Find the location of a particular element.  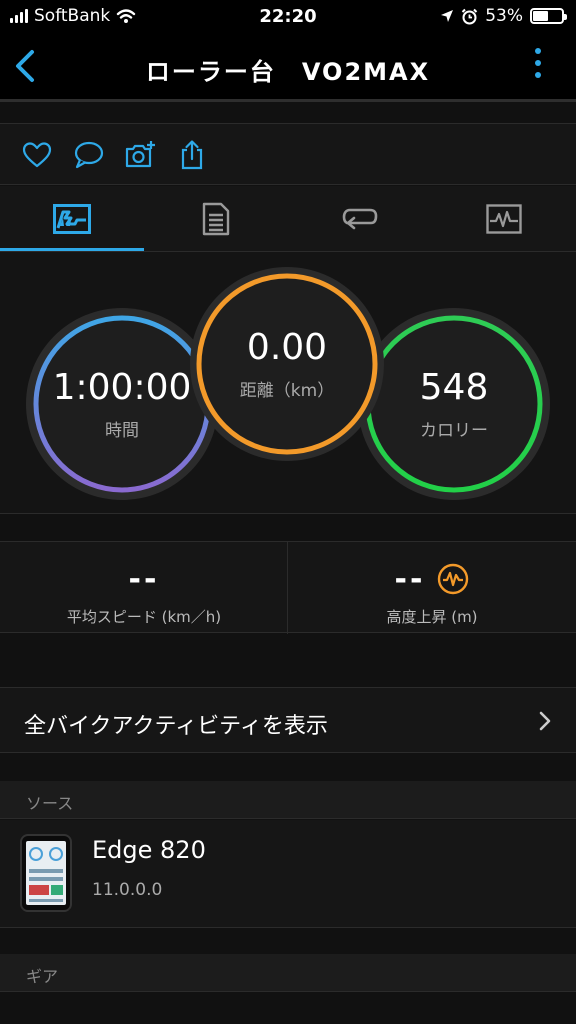

distance-gauge: 0.00 距離（km） is located at coordinates (287, 364).